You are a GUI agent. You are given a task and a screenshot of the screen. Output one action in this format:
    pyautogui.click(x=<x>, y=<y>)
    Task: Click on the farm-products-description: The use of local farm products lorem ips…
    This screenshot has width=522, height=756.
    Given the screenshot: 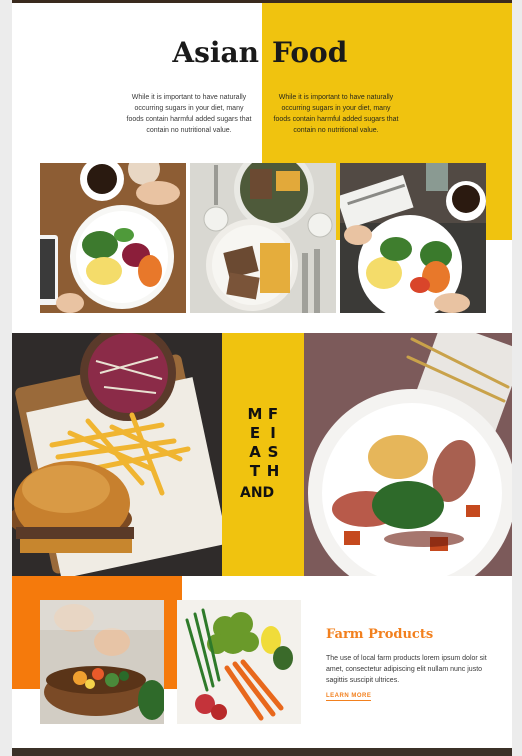 What is the action you would take?
    pyautogui.click(x=406, y=669)
    